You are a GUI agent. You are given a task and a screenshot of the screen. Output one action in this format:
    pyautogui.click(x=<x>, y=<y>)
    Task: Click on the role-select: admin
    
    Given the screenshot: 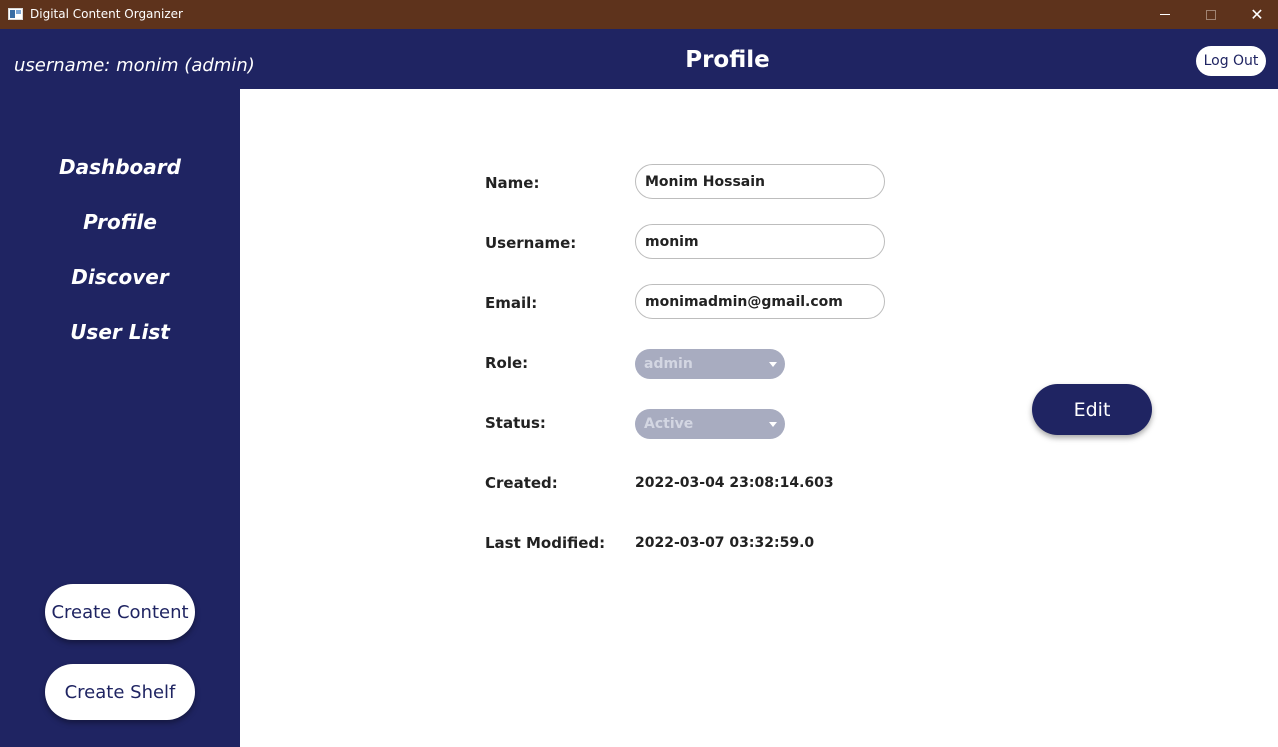 What is the action you would take?
    pyautogui.click(x=710, y=364)
    